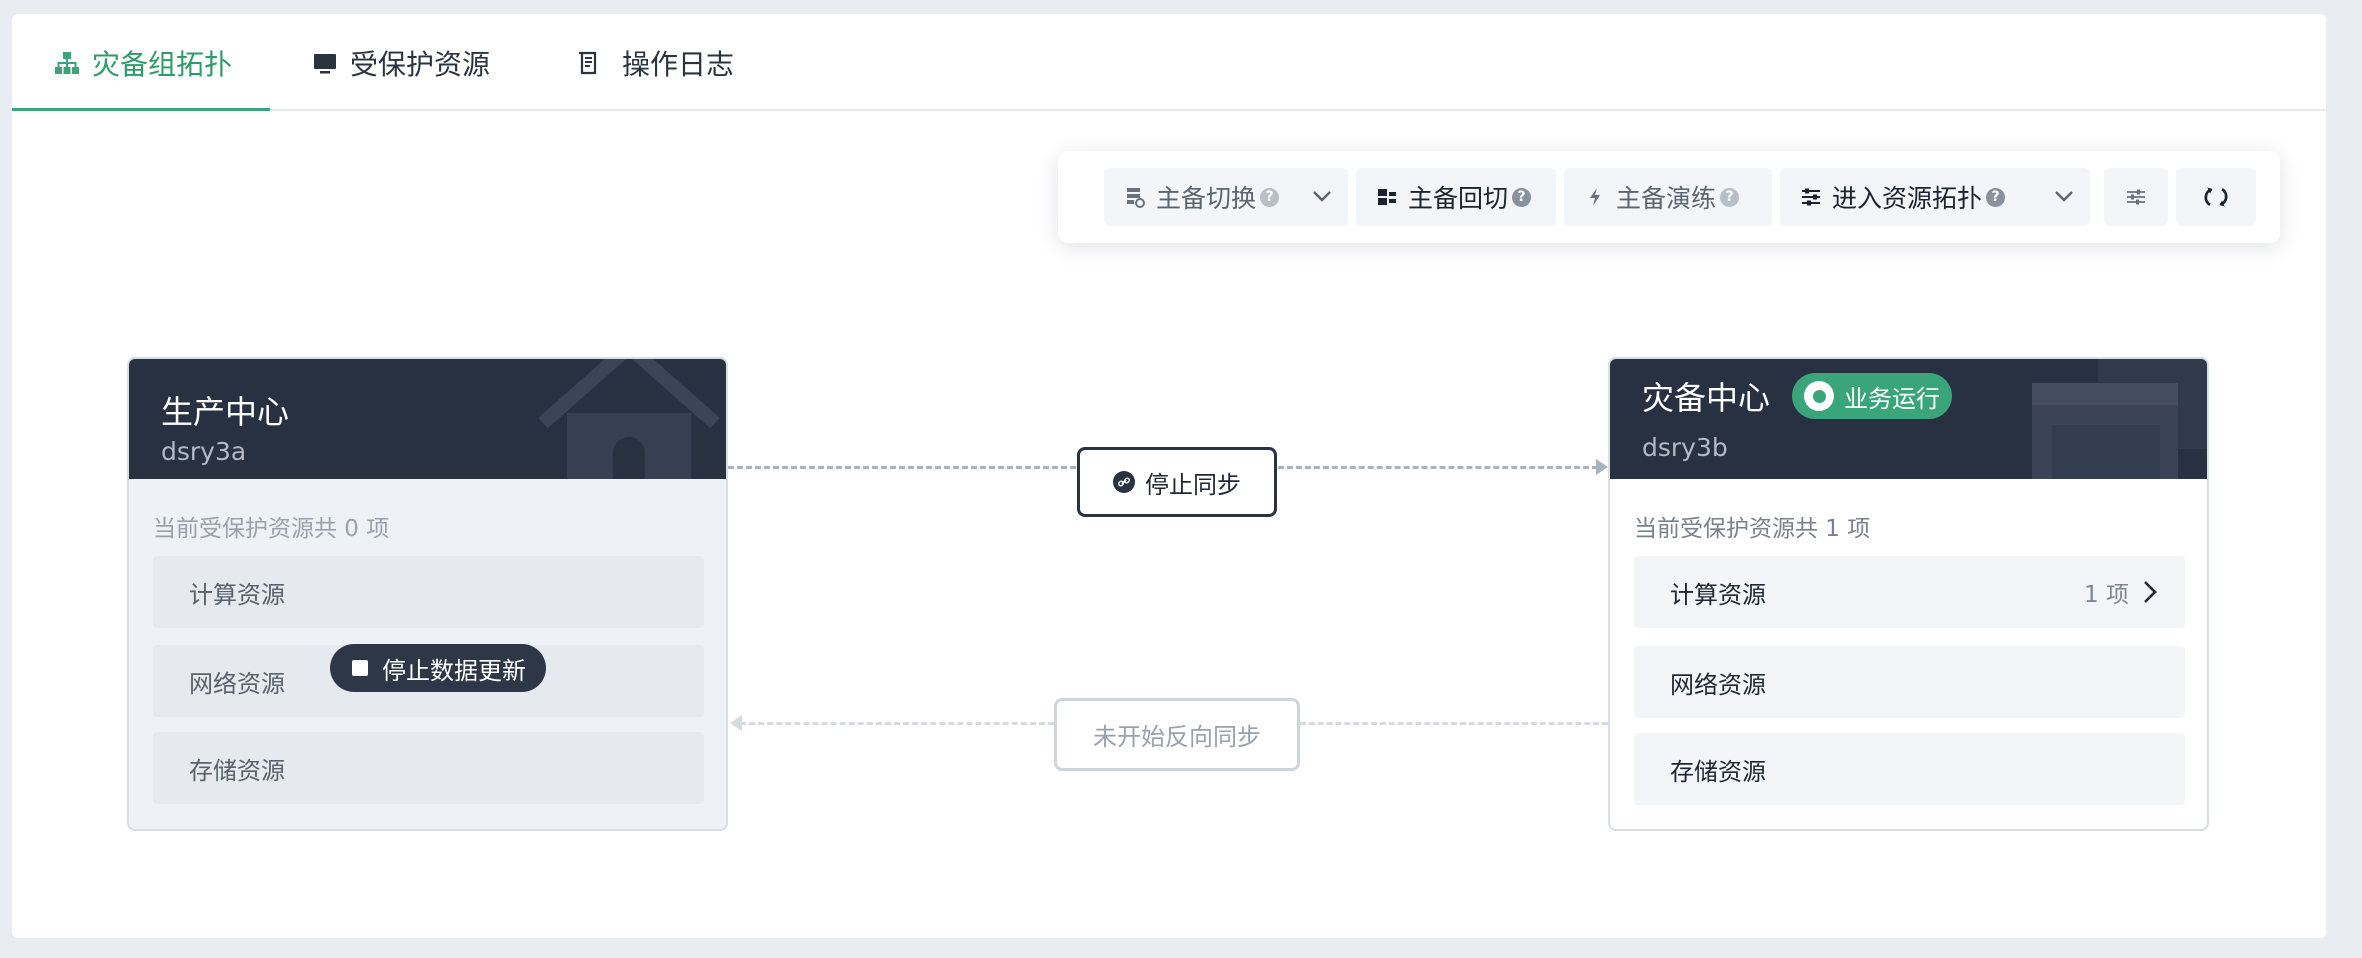 The height and width of the screenshot is (958, 2362). What do you see at coordinates (454, 670) in the screenshot?
I see `stop-update-label: 停止数据更新` at bounding box center [454, 670].